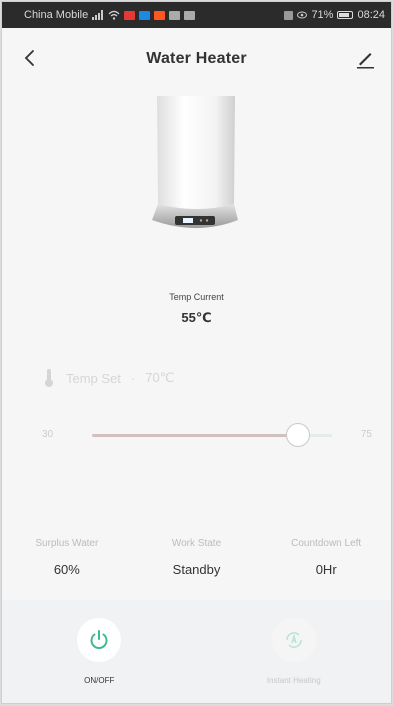  Describe the element at coordinates (196, 297) in the screenshot. I see `temp-current-label: Temp Current` at that location.